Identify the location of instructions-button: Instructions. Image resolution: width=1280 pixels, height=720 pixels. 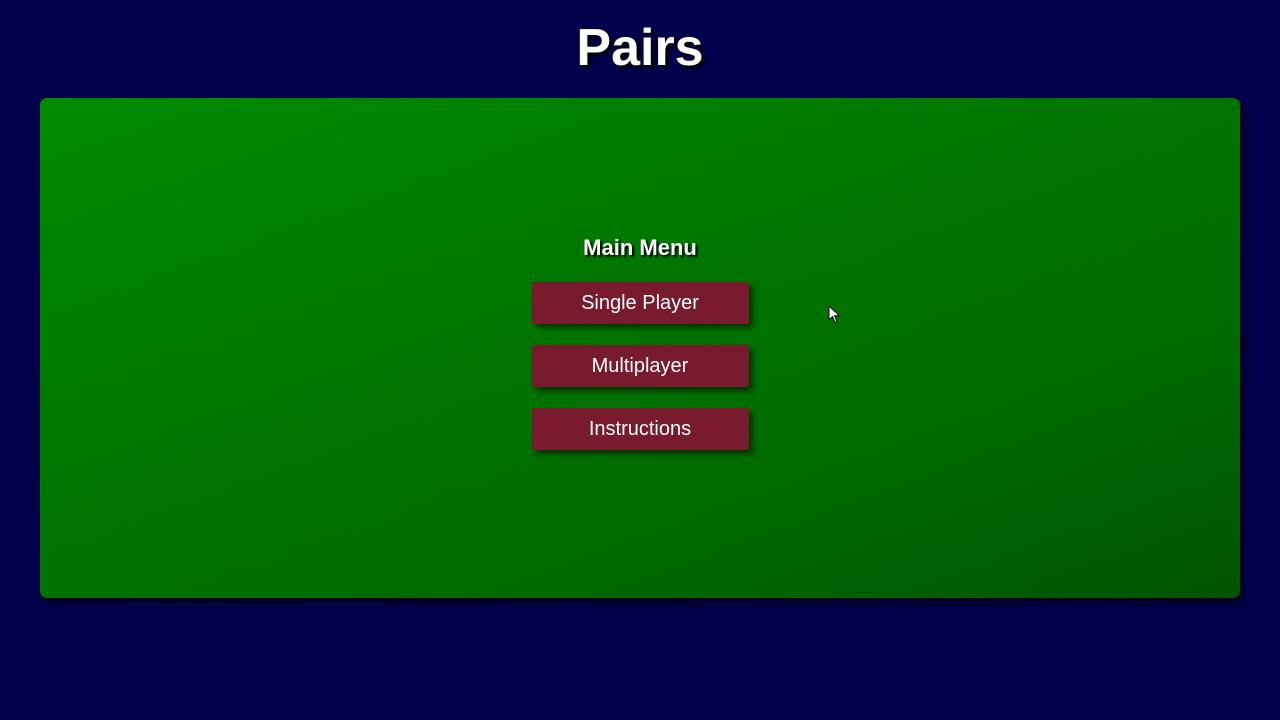
(640, 429).